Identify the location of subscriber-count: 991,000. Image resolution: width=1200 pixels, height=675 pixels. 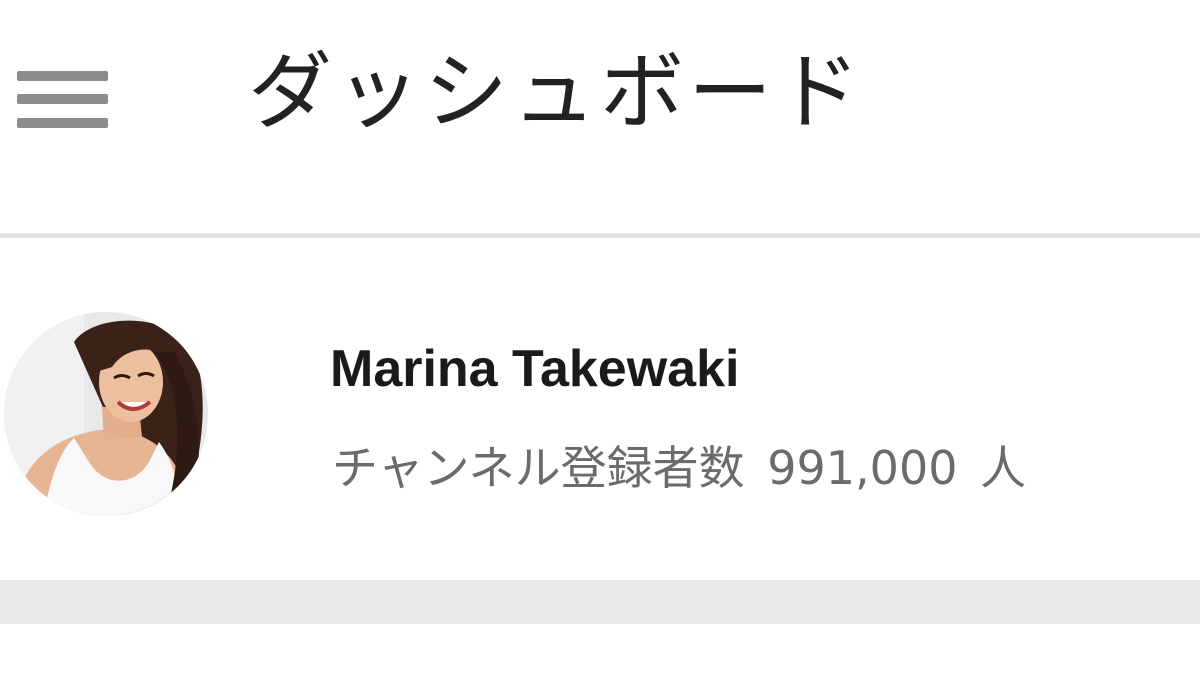
(862, 468).